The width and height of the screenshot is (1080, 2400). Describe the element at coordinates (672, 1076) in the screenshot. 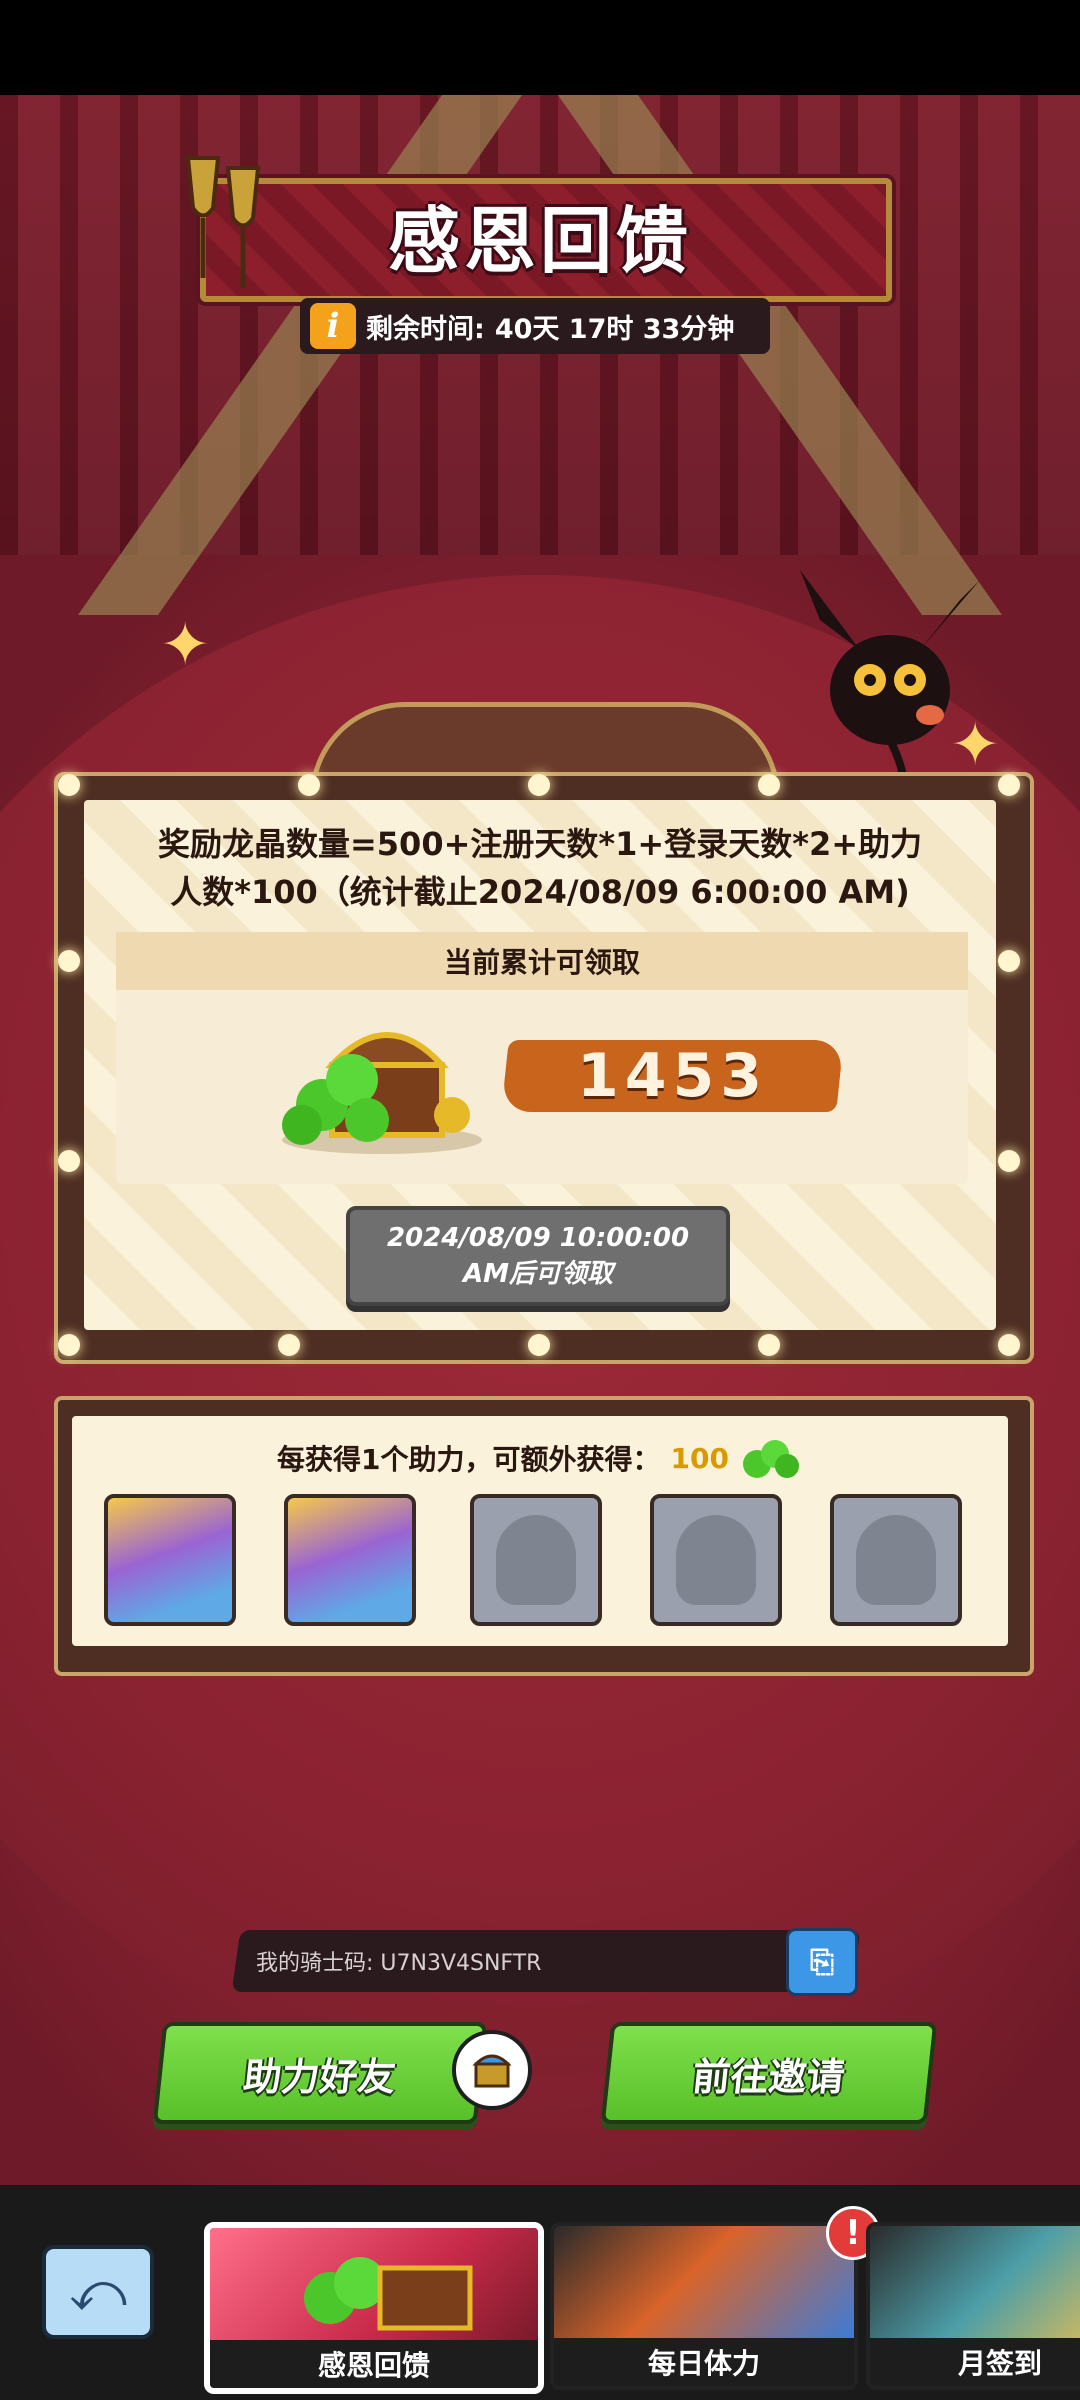

I see `reward-amount: 1453` at that location.